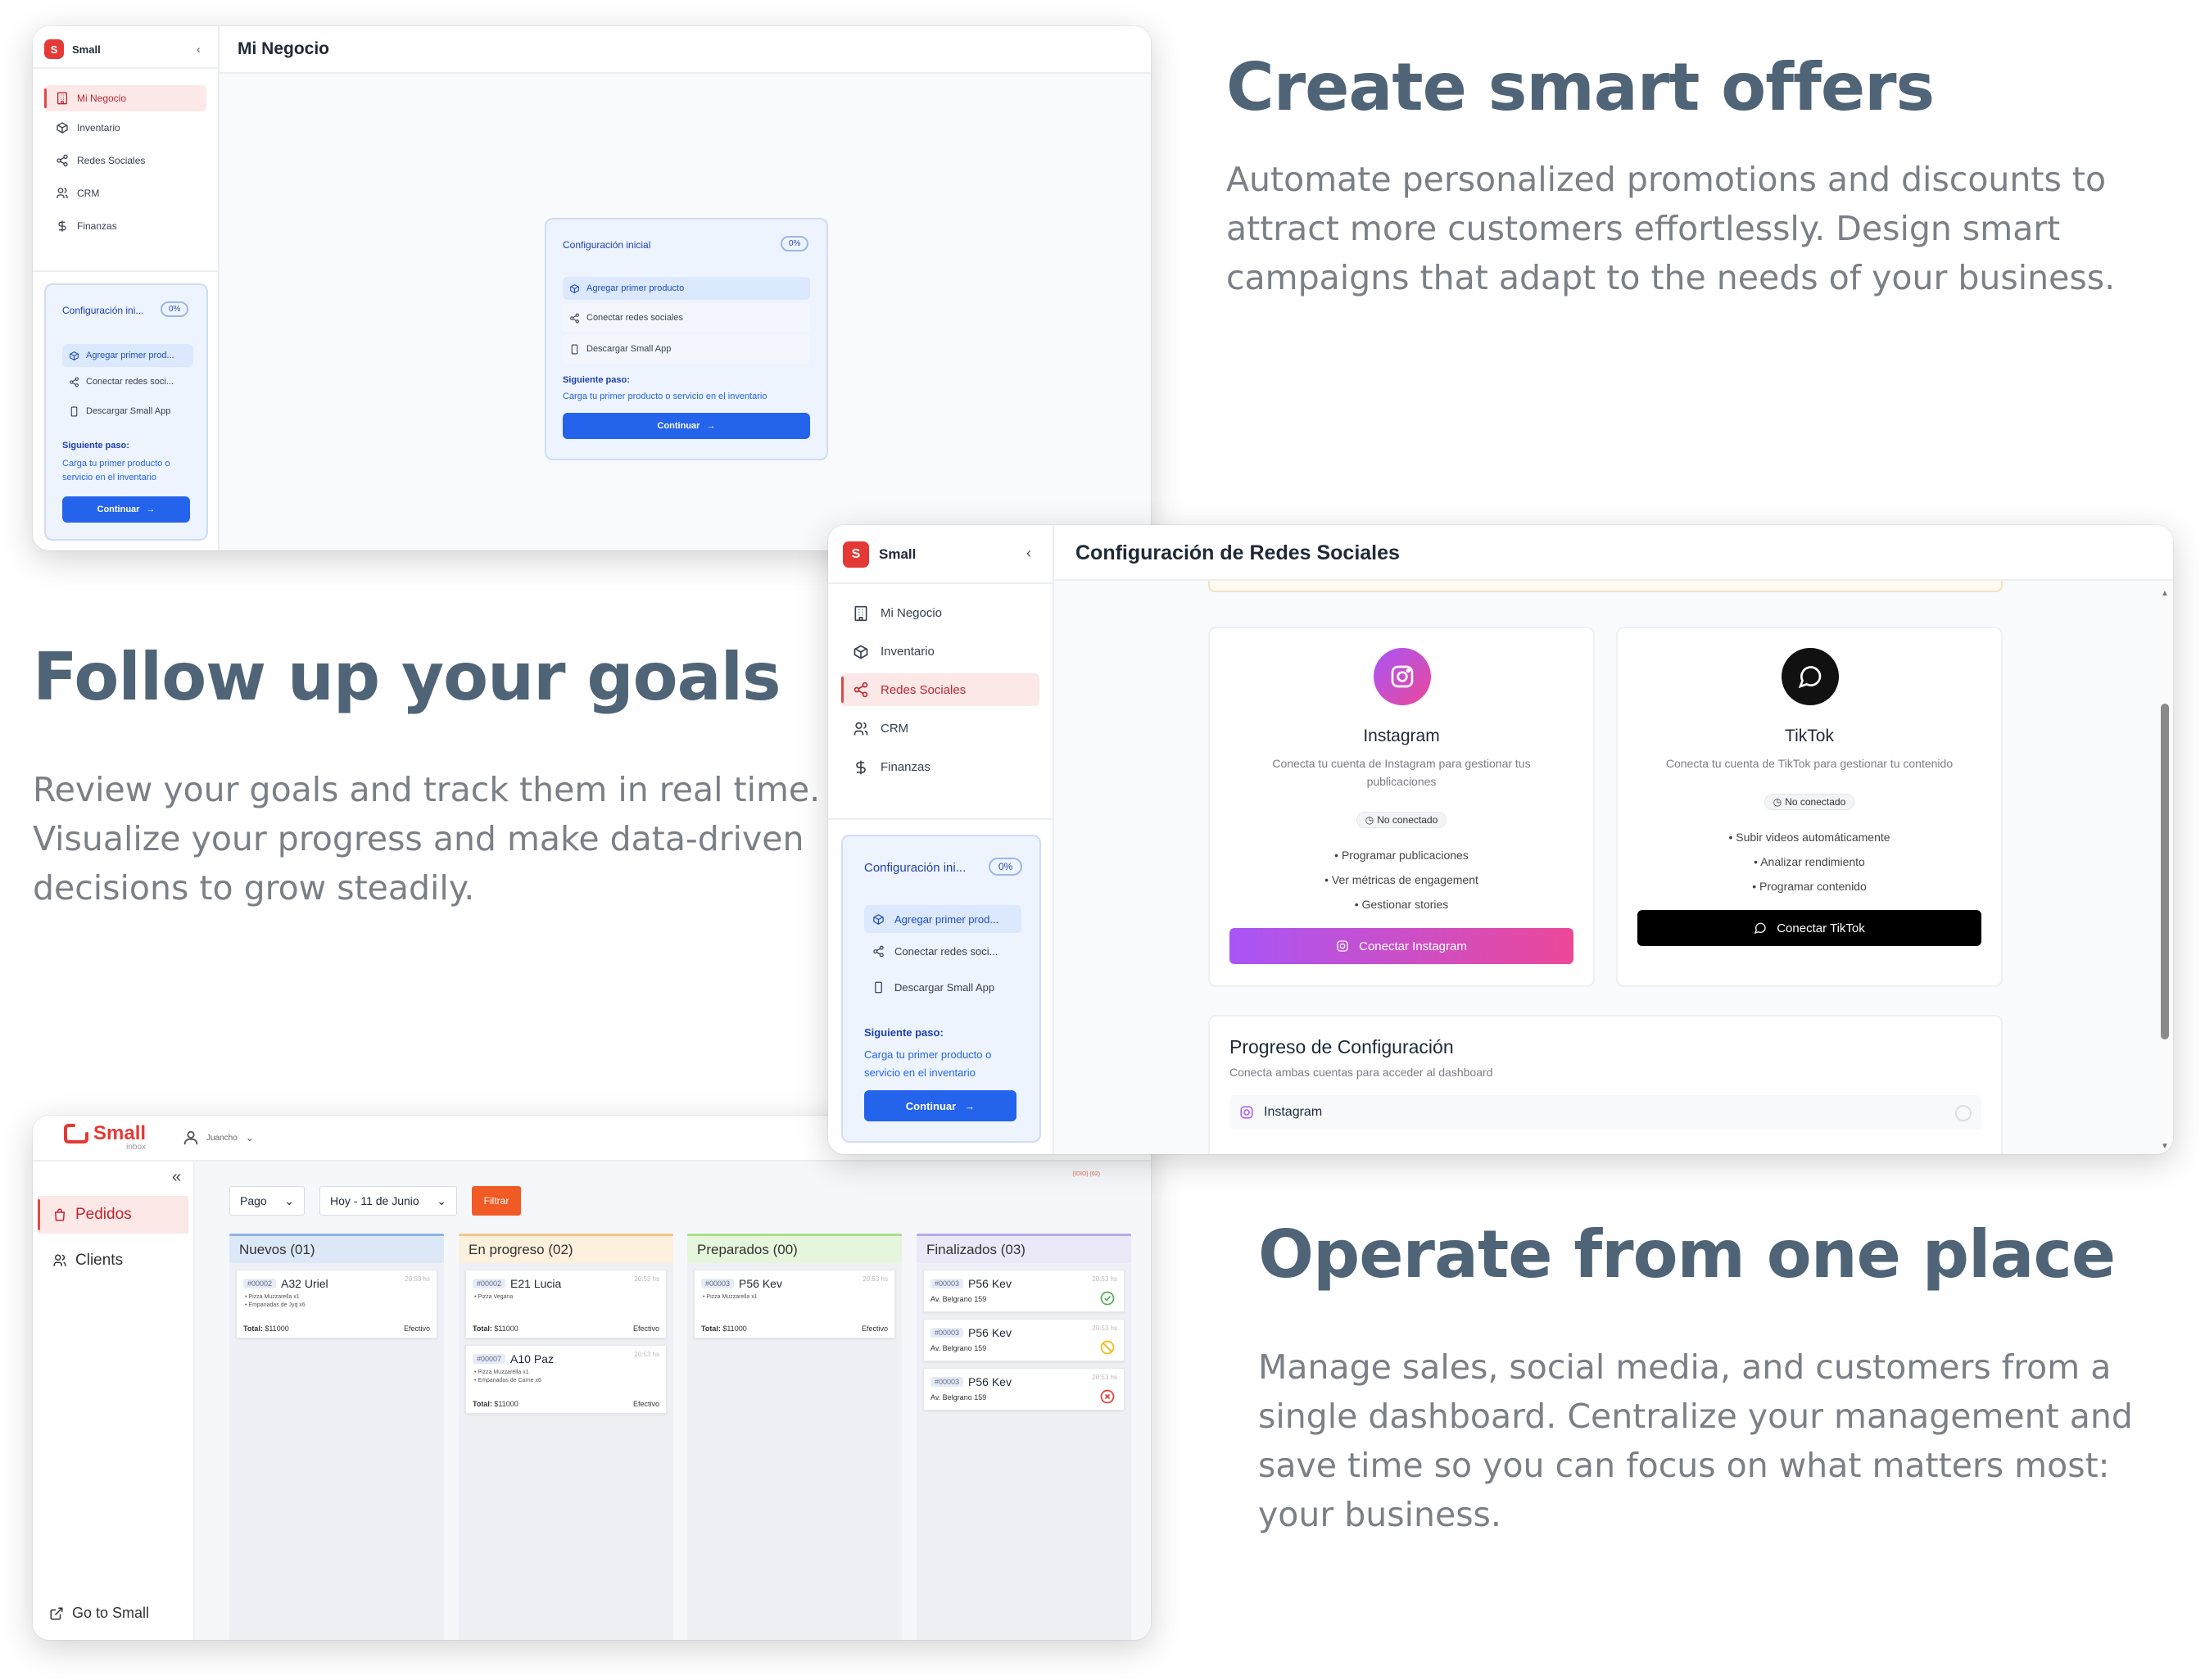 Image resolution: width=2205 pixels, height=1680 pixels. I want to click on progress-item-instagram: Instagram, so click(1605, 1112).